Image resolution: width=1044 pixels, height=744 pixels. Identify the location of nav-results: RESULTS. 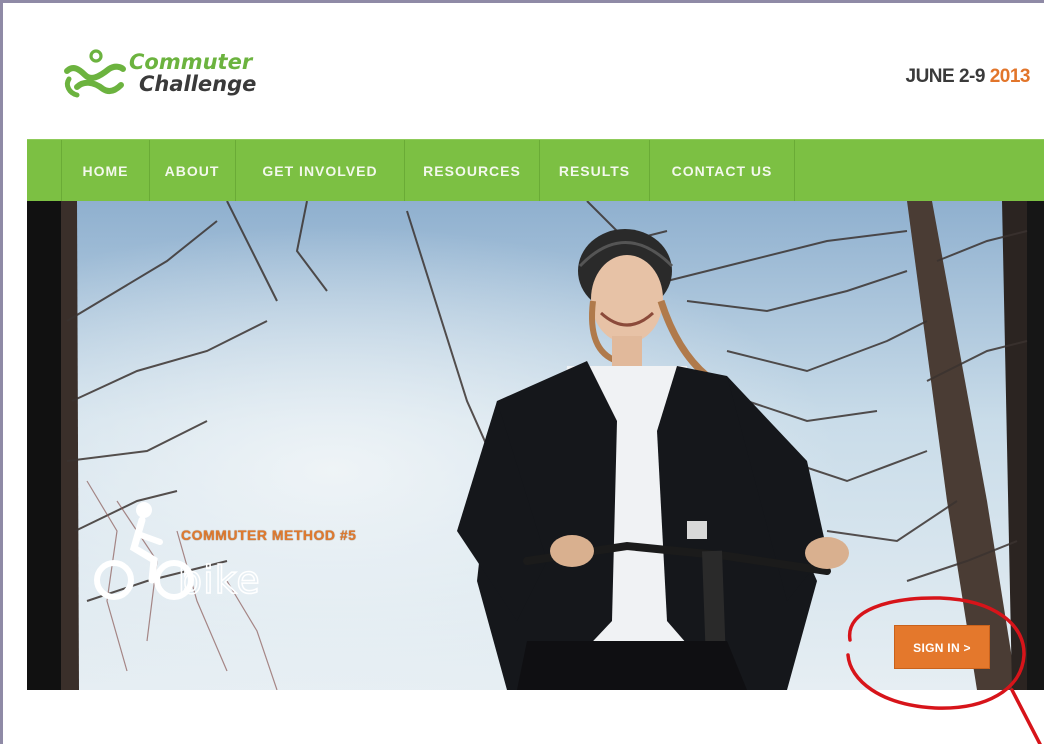
(595, 171).